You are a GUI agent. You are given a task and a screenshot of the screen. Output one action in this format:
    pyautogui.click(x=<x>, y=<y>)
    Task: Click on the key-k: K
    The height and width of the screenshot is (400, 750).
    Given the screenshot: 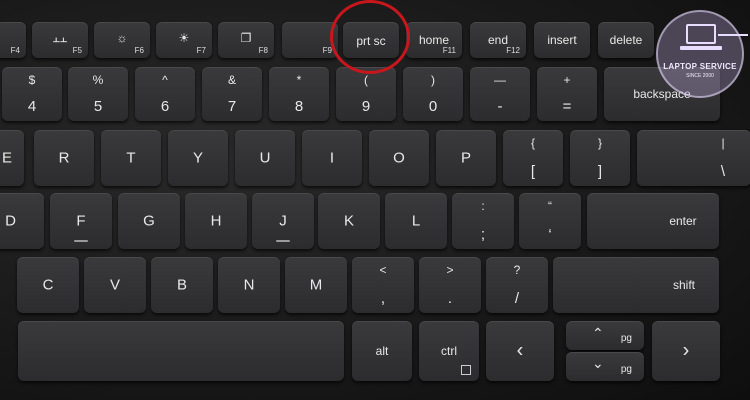 What is the action you would take?
    pyautogui.click(x=349, y=221)
    